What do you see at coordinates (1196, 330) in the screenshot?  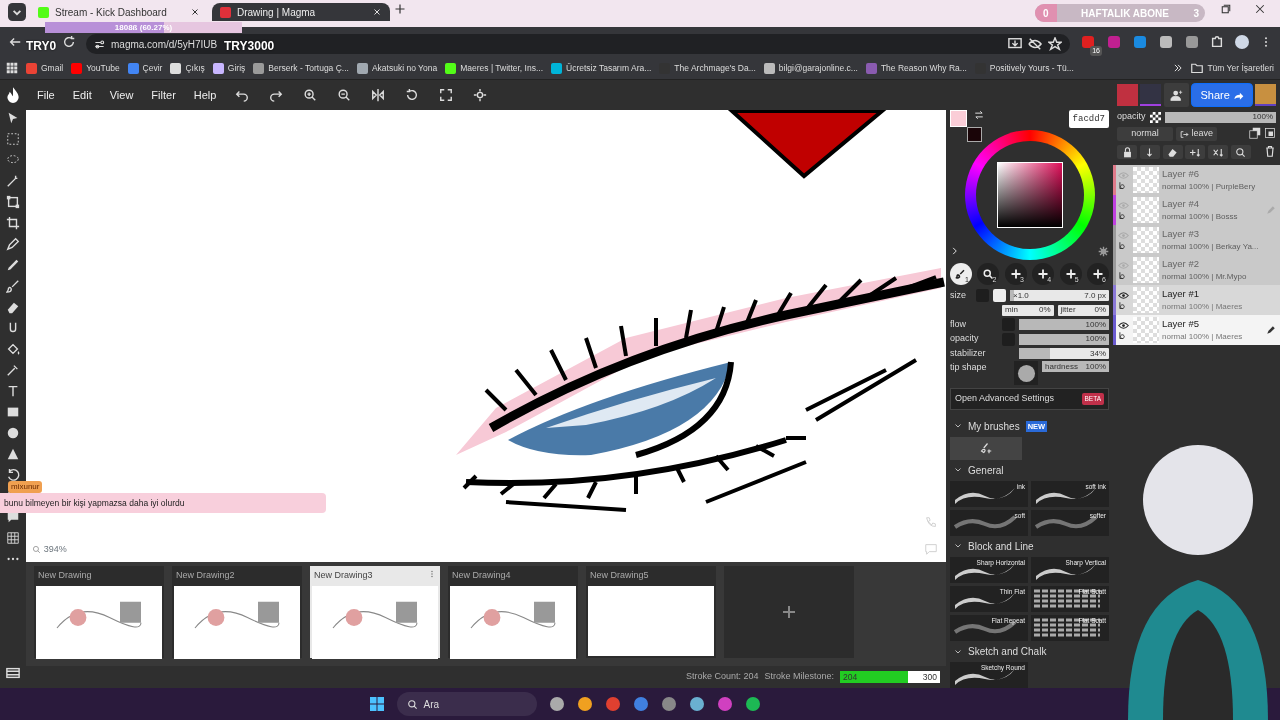 I see `layer-row: Layer #5 normal 100% | Maeres` at bounding box center [1196, 330].